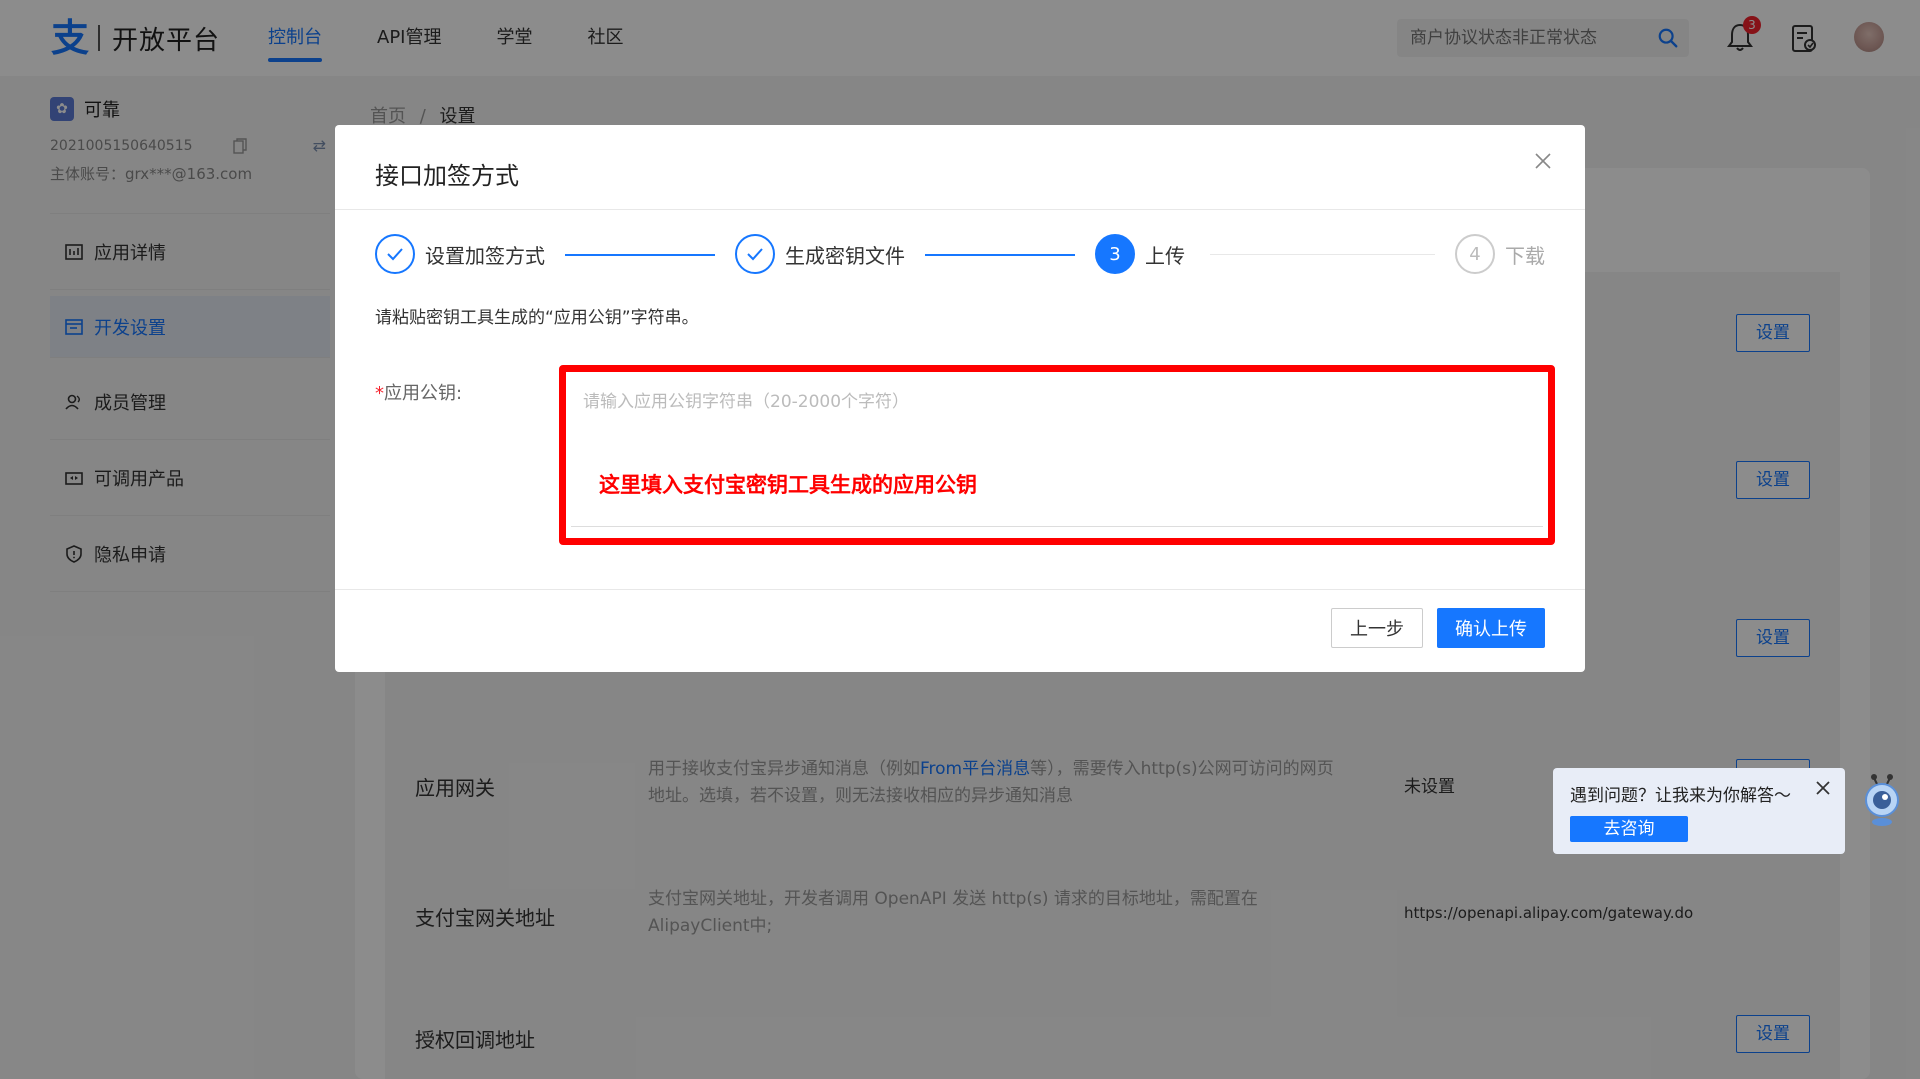  I want to click on modal-footer-divider, so click(960, 589).